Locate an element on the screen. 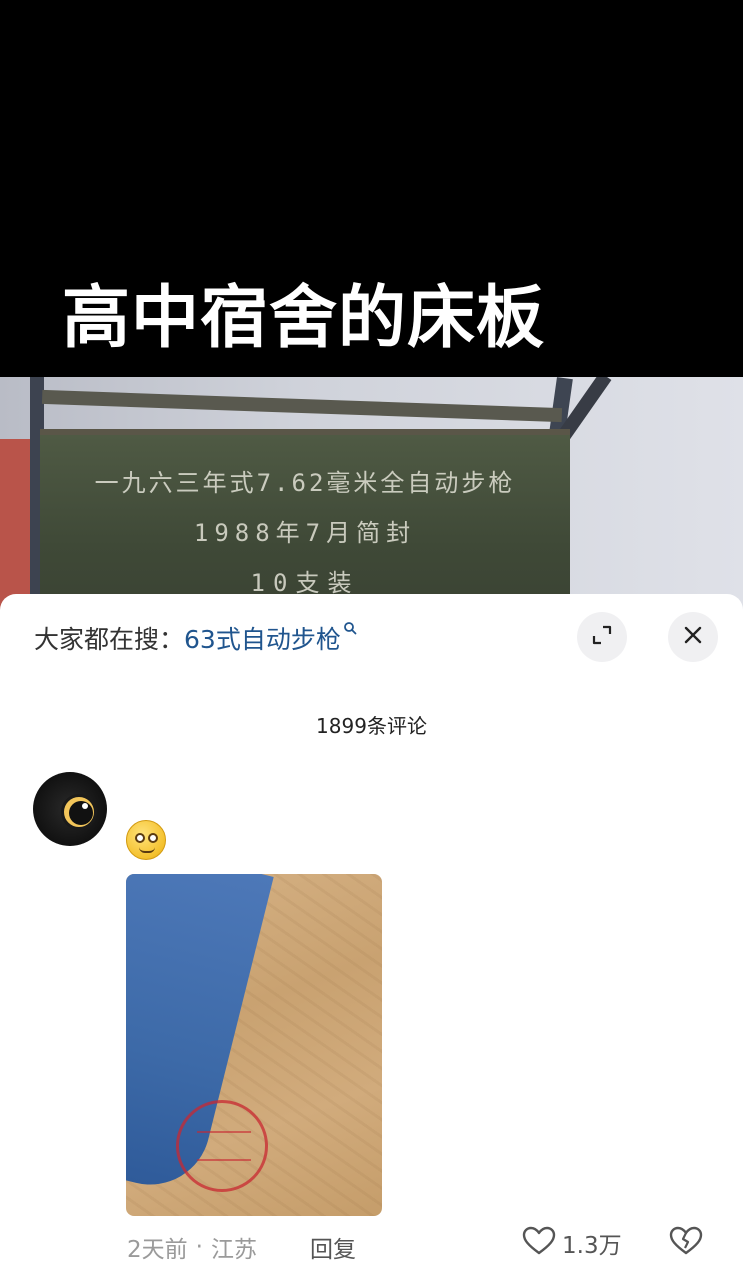 Image resolution: width=743 pixels, height=1280 pixels. search-term-link: 63式自动步枪 is located at coordinates (262, 638).